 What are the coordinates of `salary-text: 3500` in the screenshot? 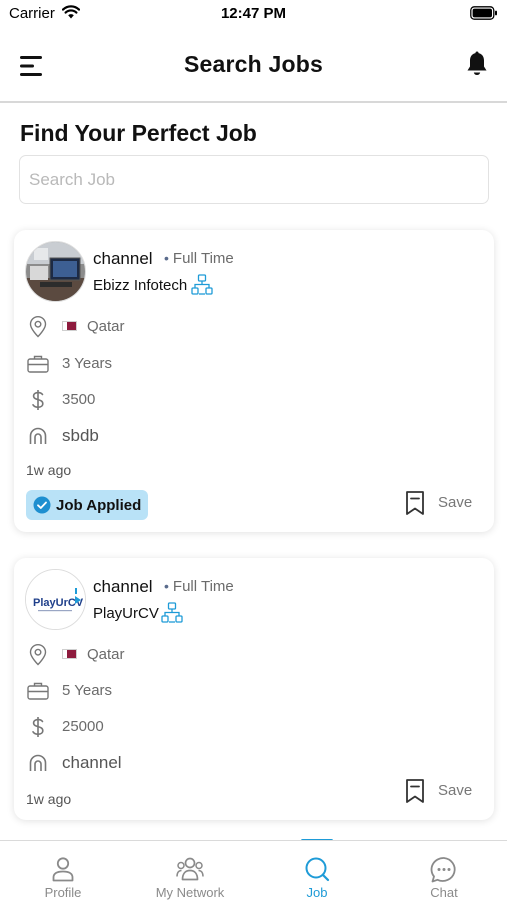 It's located at (79, 399).